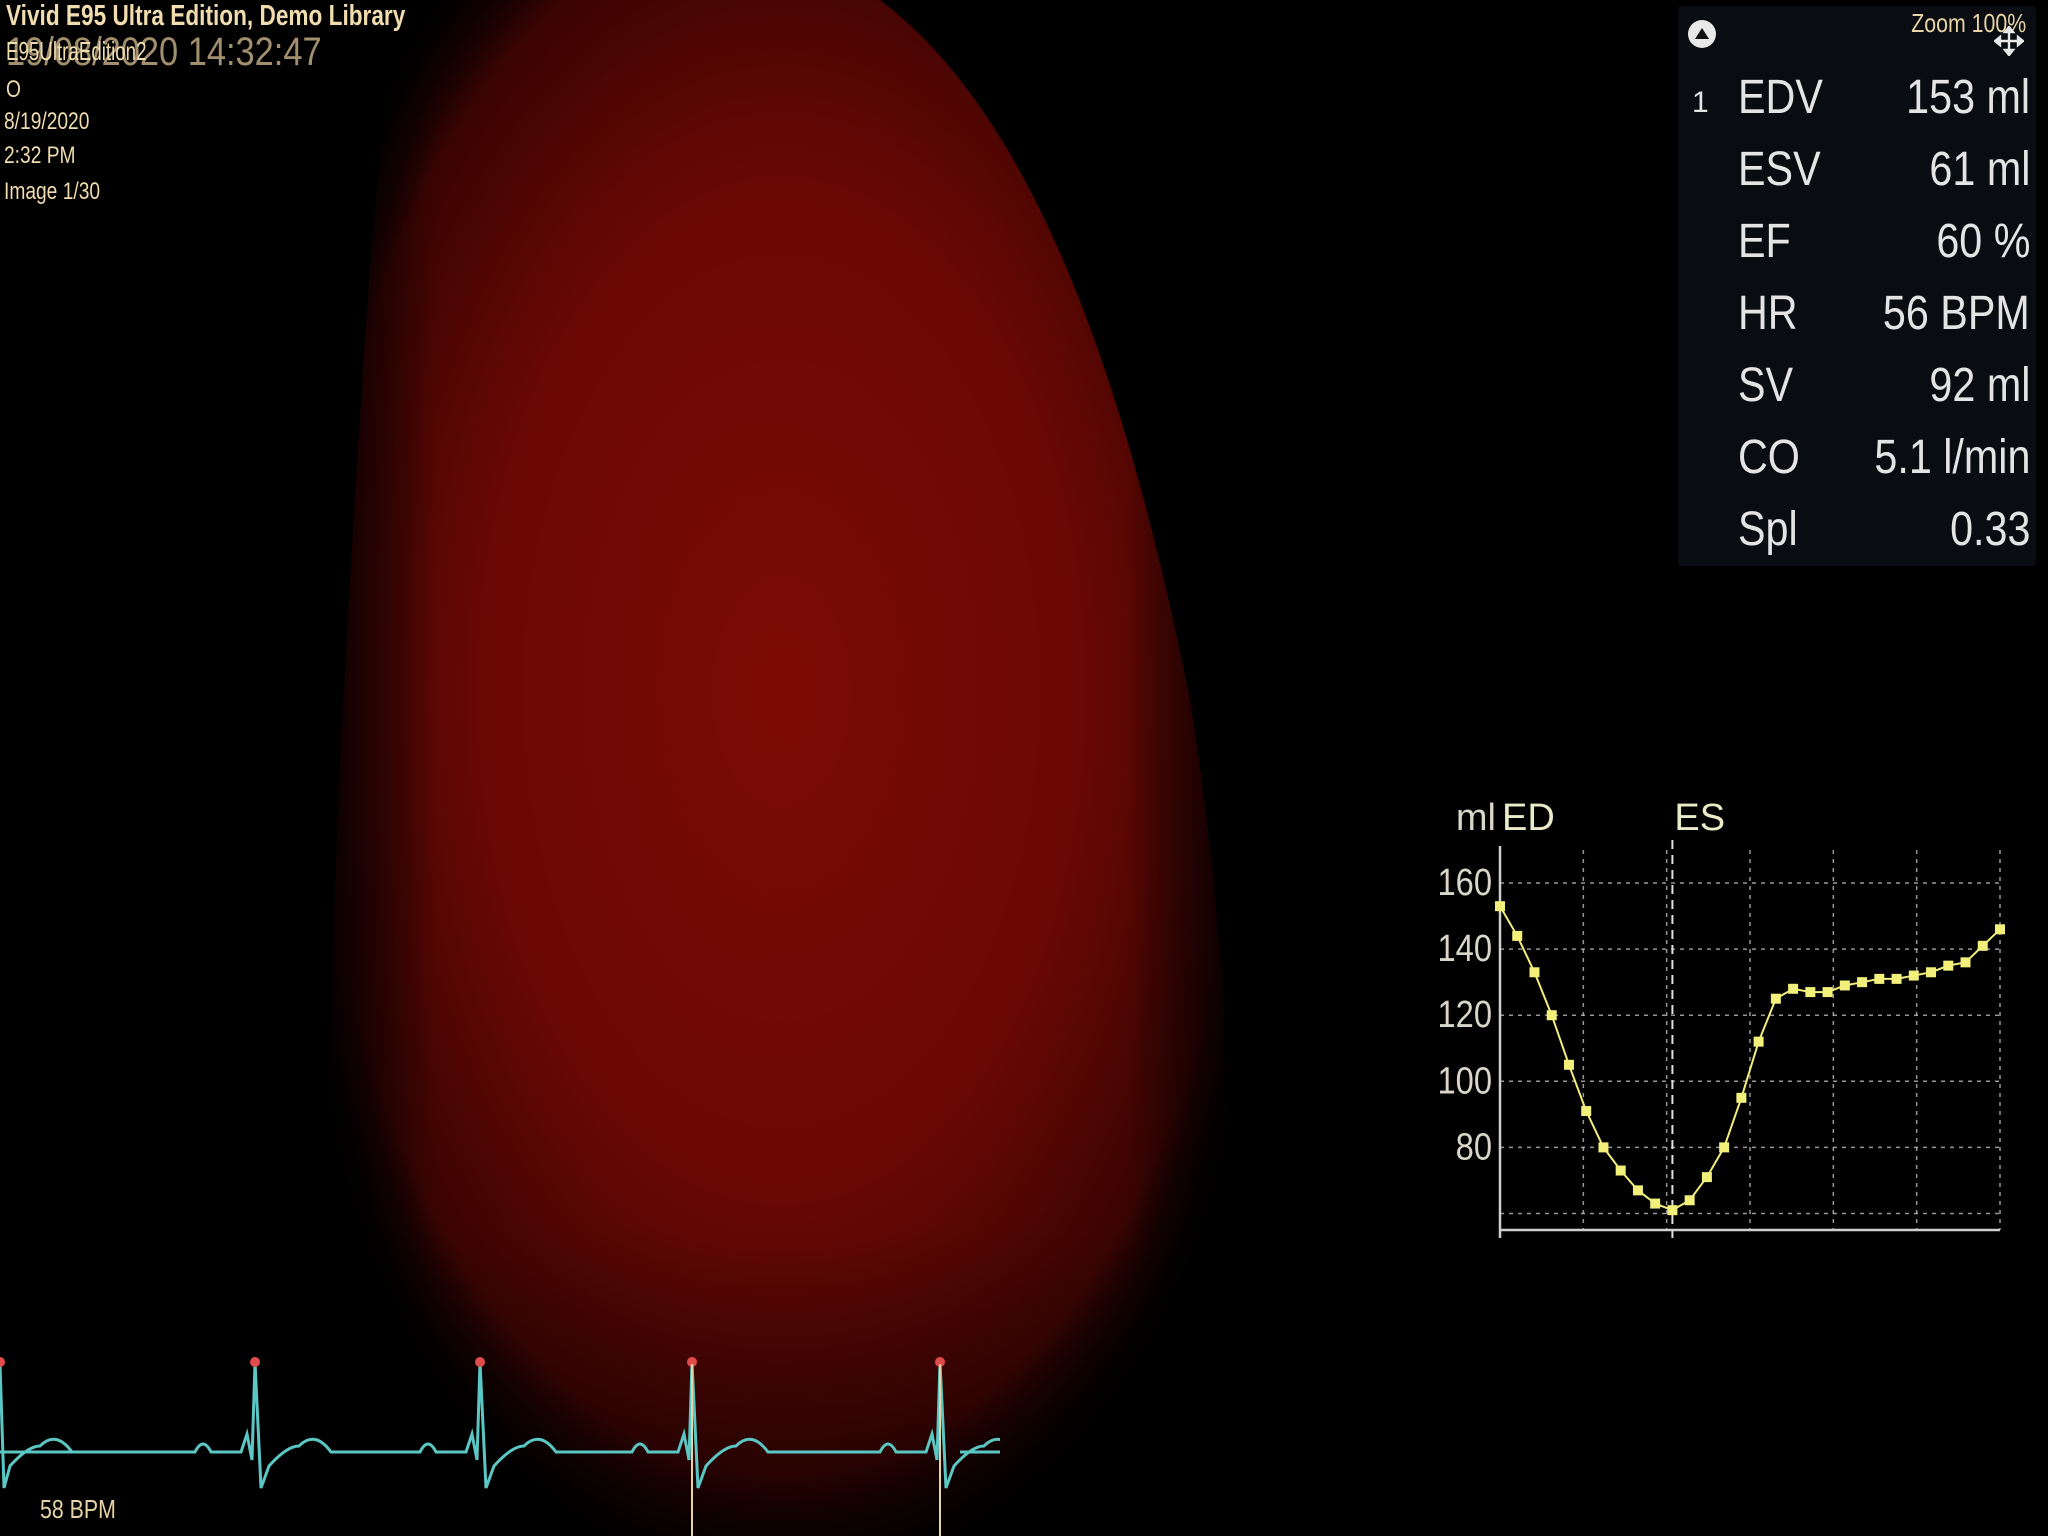  Describe the element at coordinates (1464, 1014) in the screenshot. I see `y-tick-label: 120` at that location.